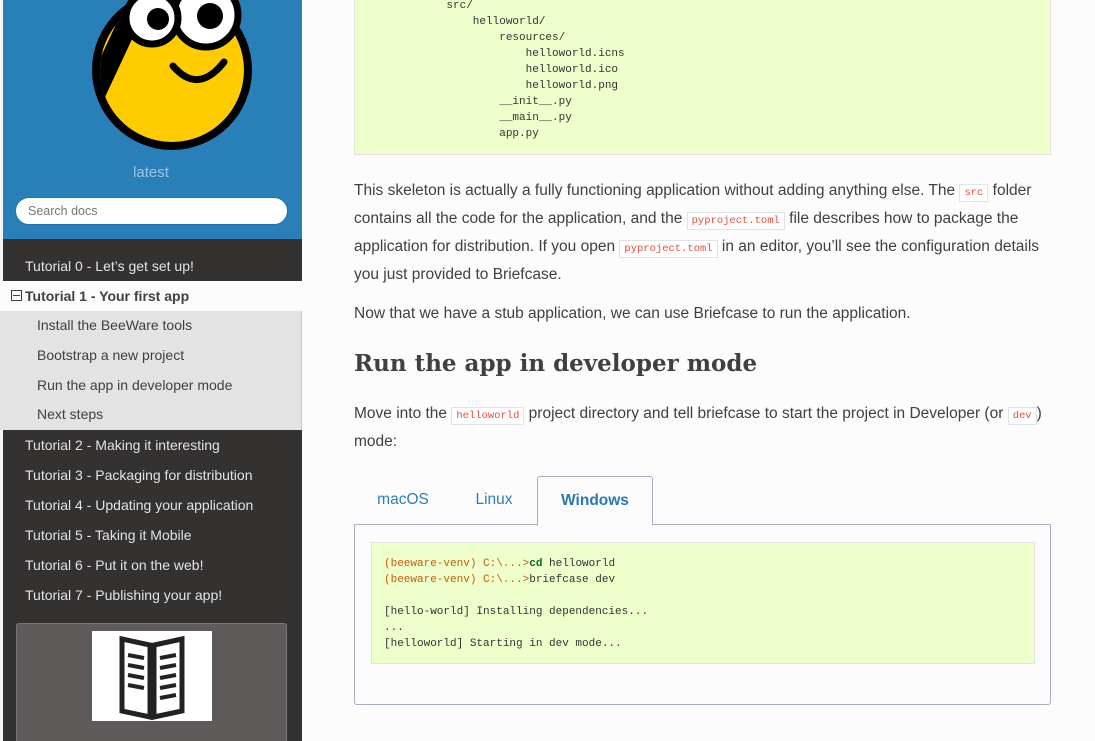  I want to click on promo-box, so click(151, 682).